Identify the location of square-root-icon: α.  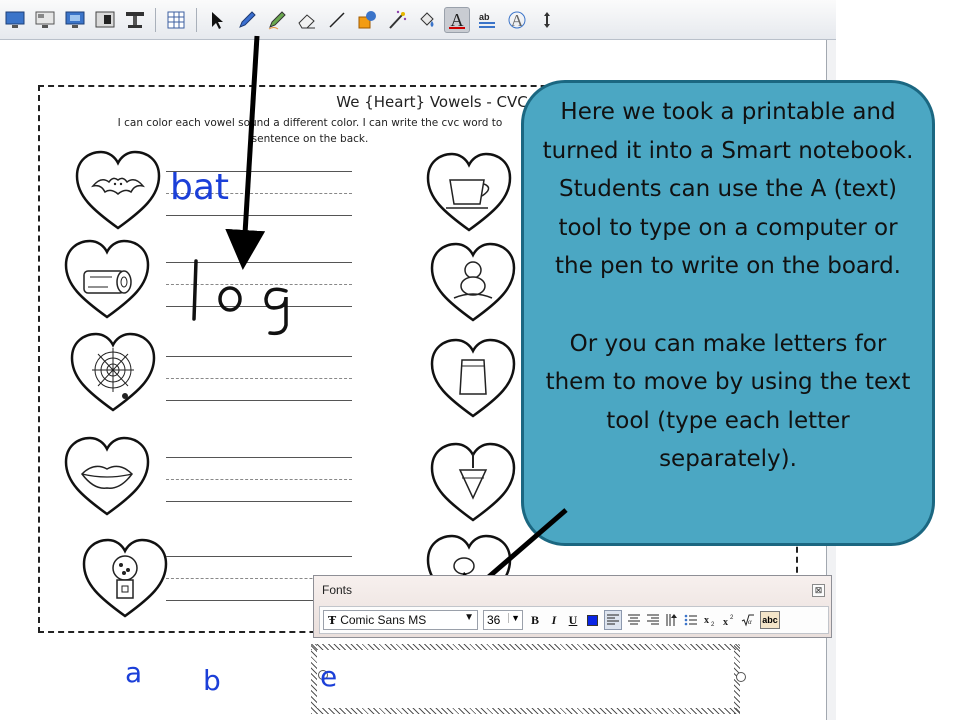
(747, 620).